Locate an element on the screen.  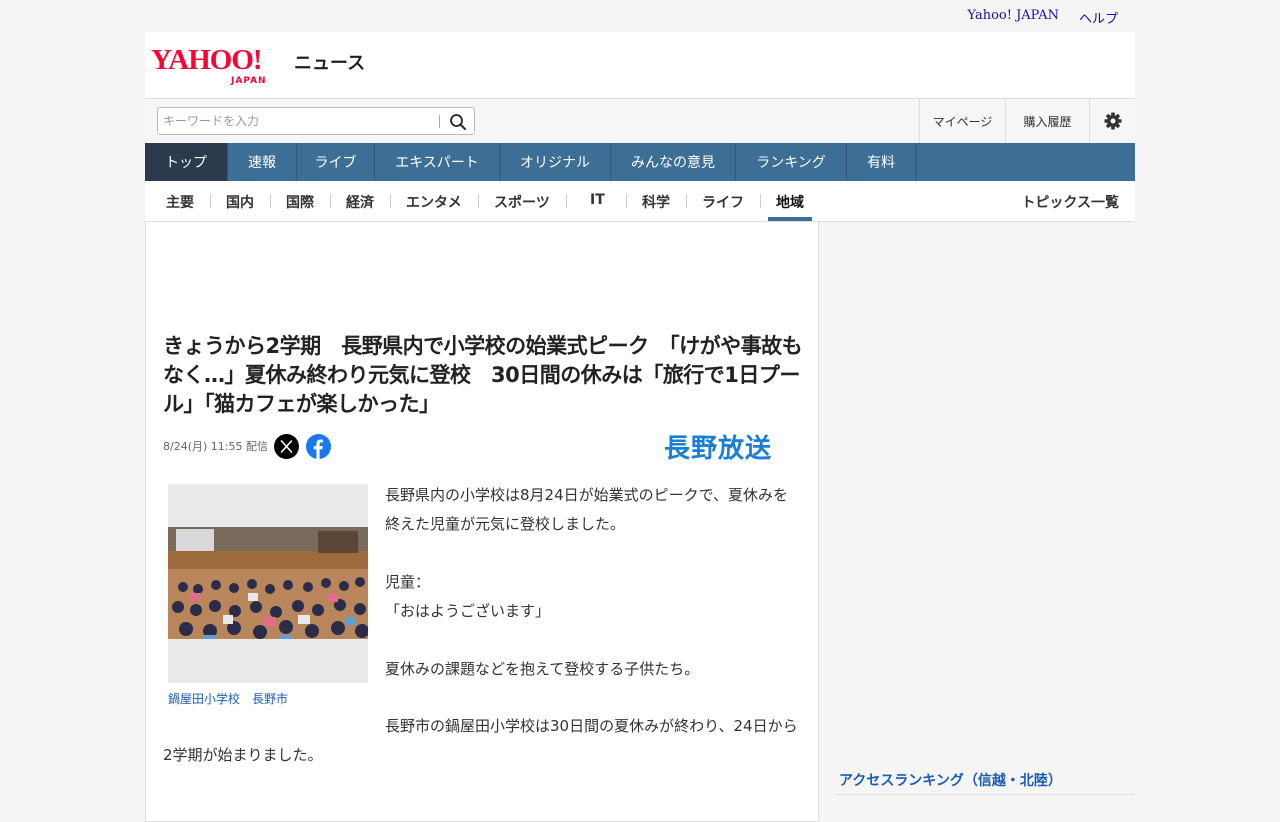
photo-caption: 鍋屋田小学校 長野市 is located at coordinates (228, 698).